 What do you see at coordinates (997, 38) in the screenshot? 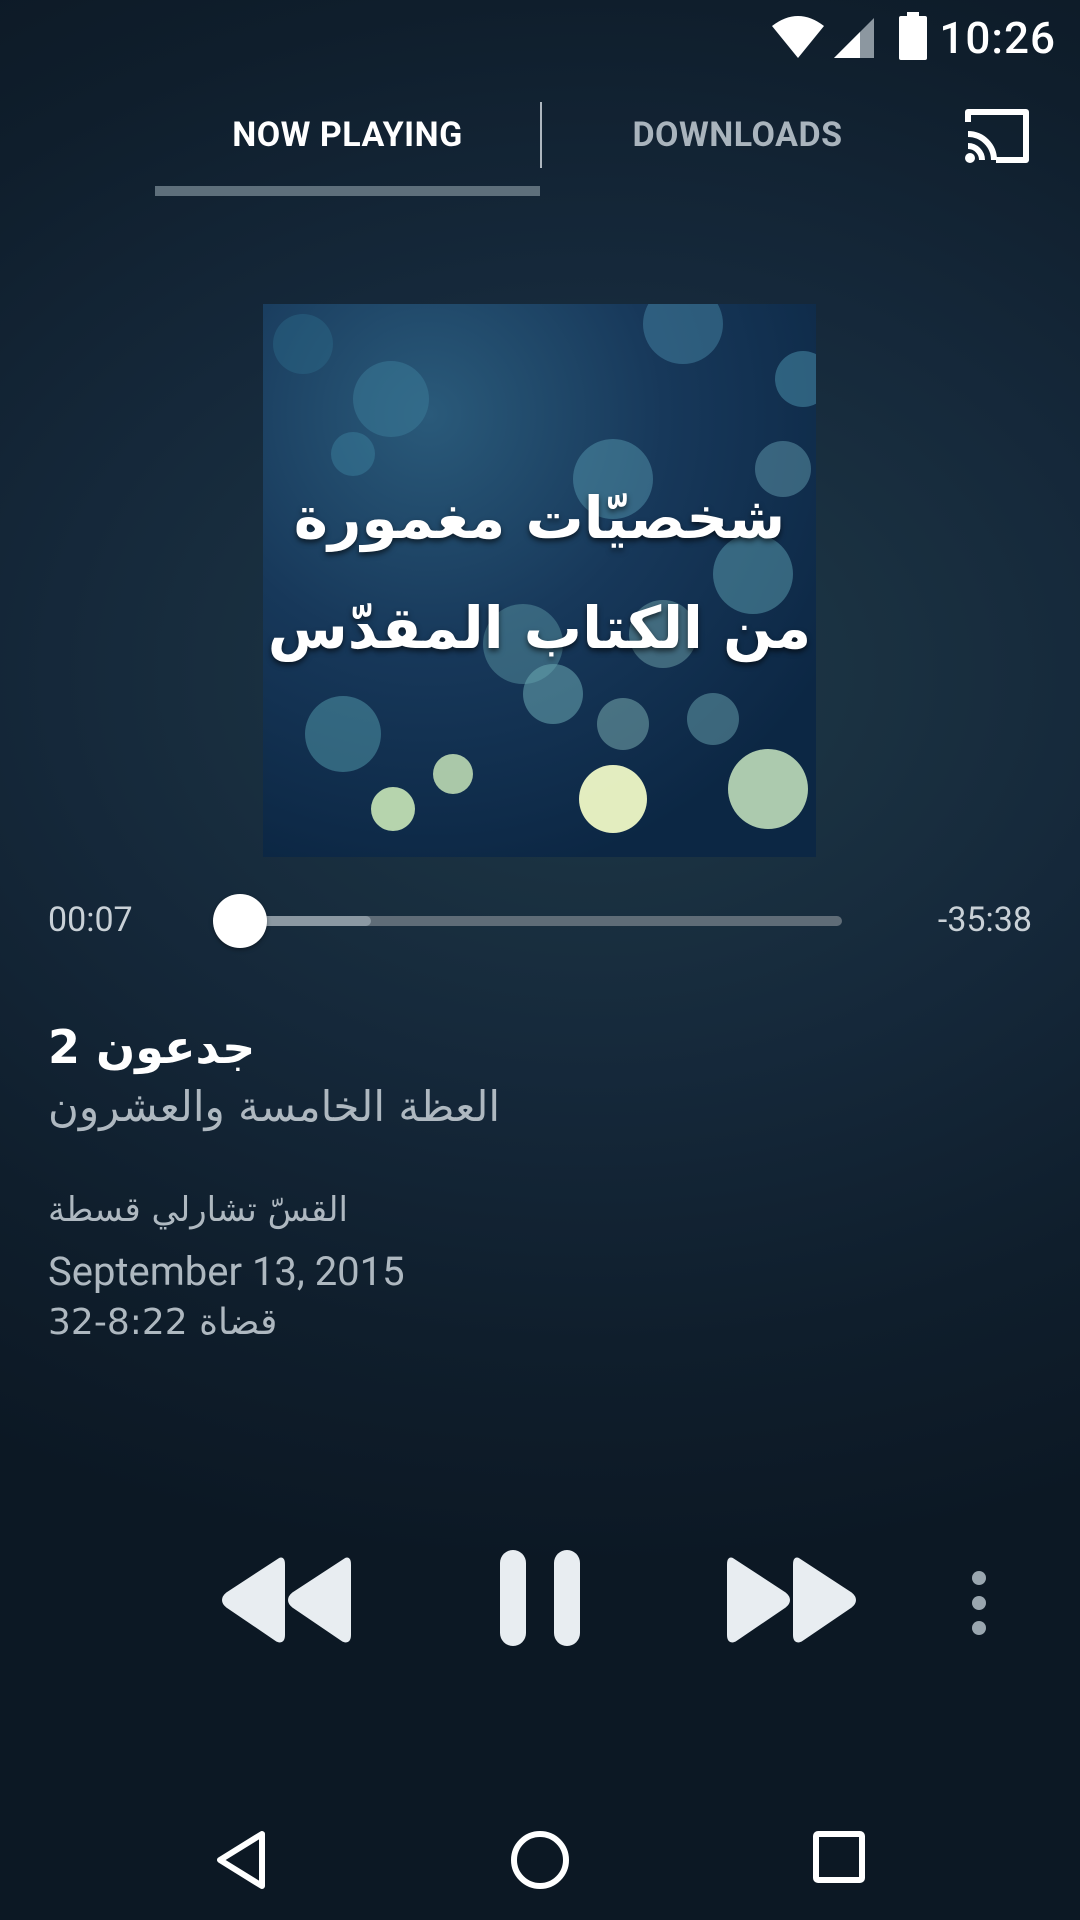
I see `status-time: 10:26` at bounding box center [997, 38].